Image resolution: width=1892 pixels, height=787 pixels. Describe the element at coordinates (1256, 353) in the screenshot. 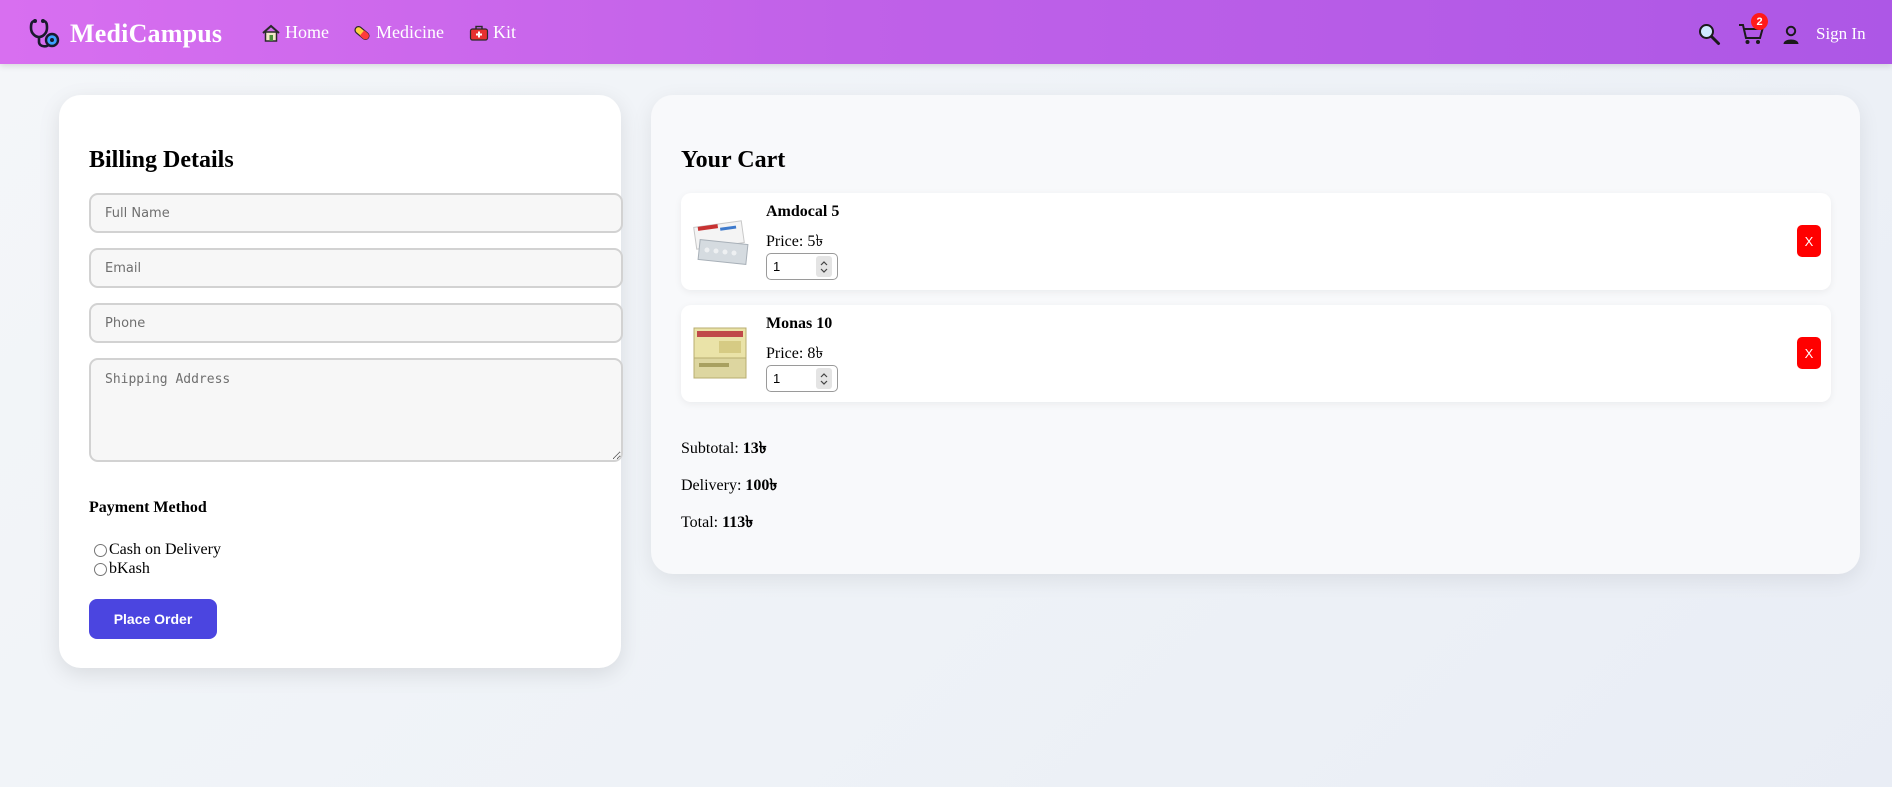

I see `cart-item: Monas 10 Price: 8৳ 1 X` at that location.